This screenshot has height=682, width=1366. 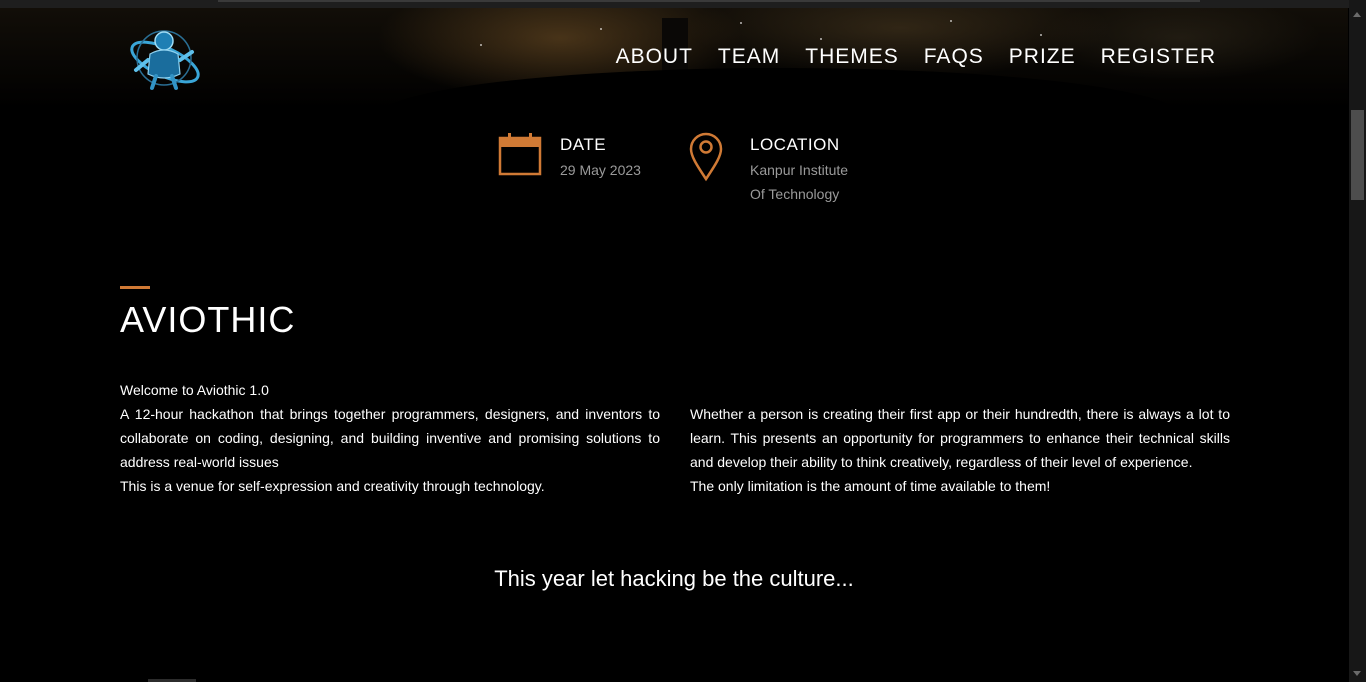 What do you see at coordinates (1357, 673) in the screenshot?
I see `scroll-down-arrow-icon` at bounding box center [1357, 673].